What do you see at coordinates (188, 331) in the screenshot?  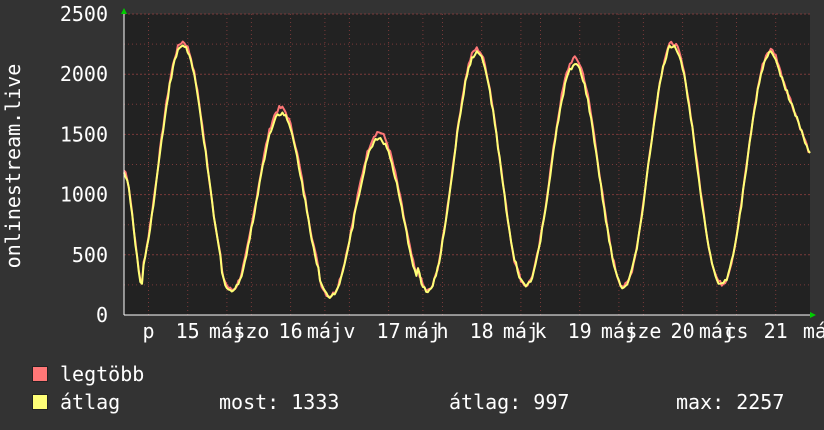 I see `x-tick-label: 15` at bounding box center [188, 331].